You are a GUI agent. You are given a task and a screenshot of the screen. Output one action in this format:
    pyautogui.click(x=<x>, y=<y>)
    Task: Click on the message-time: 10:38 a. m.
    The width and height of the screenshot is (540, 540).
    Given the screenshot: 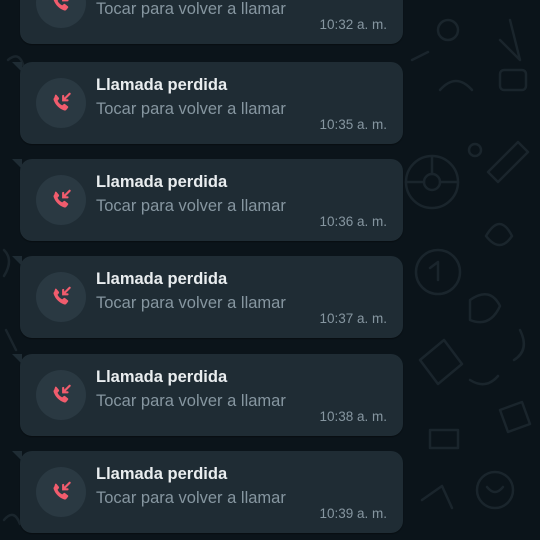 What is the action you would take?
    pyautogui.click(x=353, y=416)
    